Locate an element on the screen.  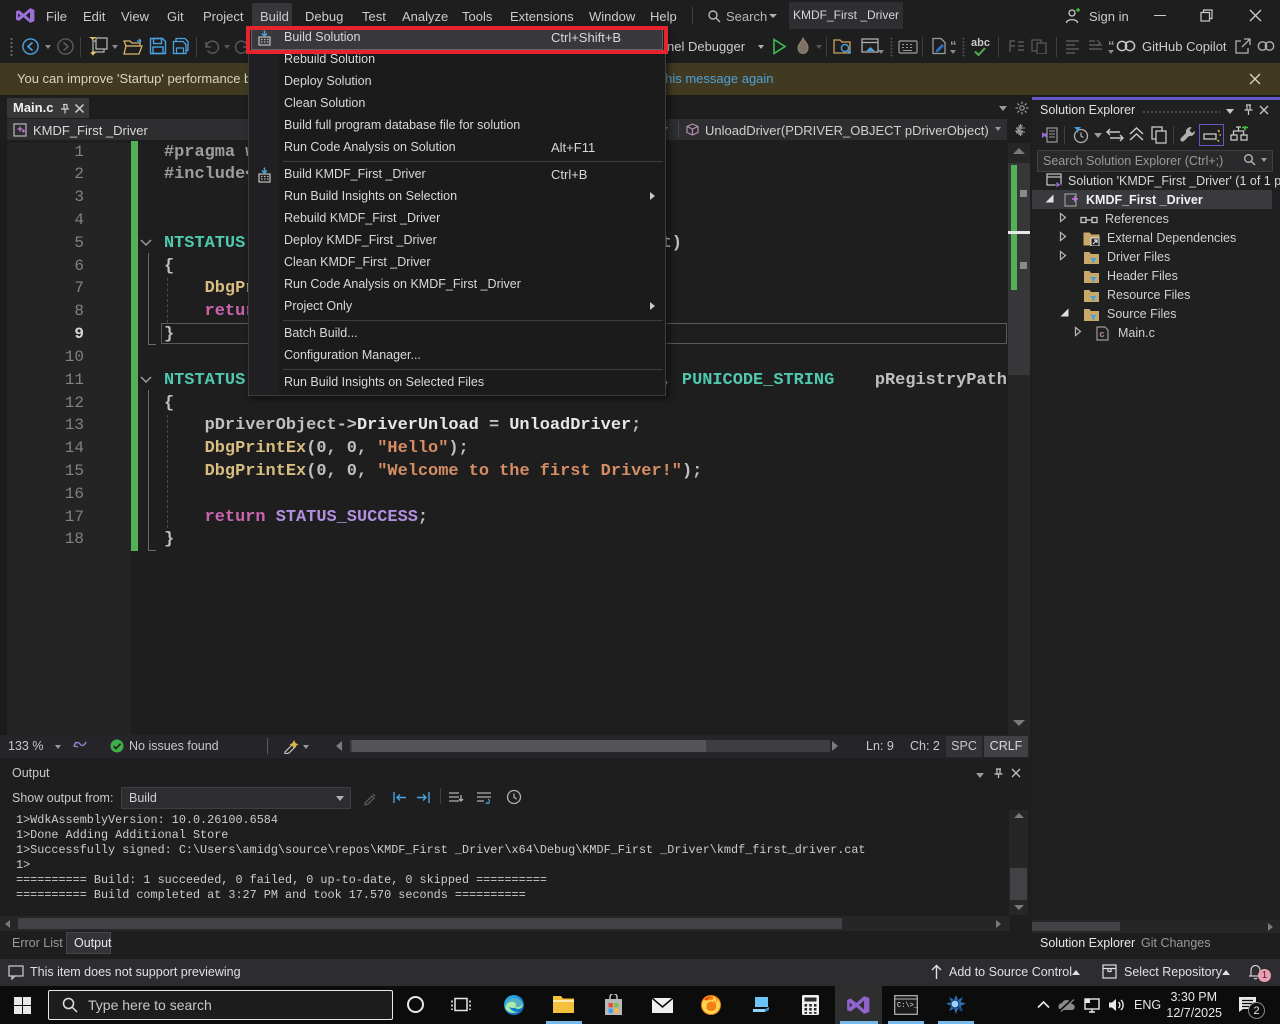
svg-text: c is located at coordinates (1102, 334).